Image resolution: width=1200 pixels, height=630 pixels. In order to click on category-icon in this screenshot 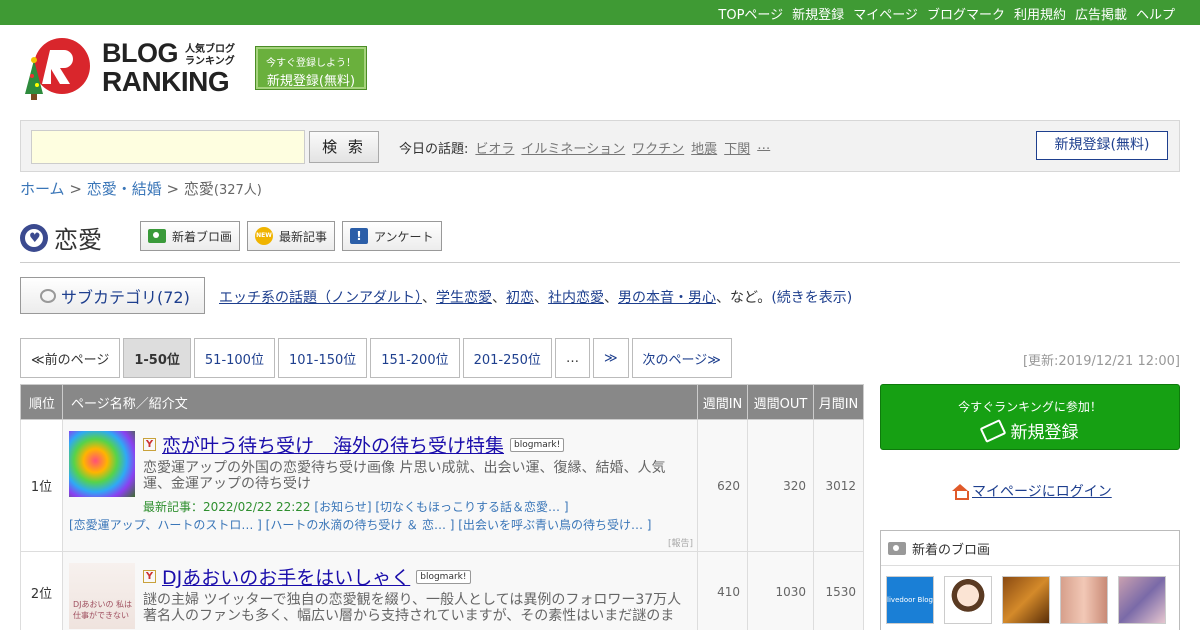, I will do `click(48, 295)`.